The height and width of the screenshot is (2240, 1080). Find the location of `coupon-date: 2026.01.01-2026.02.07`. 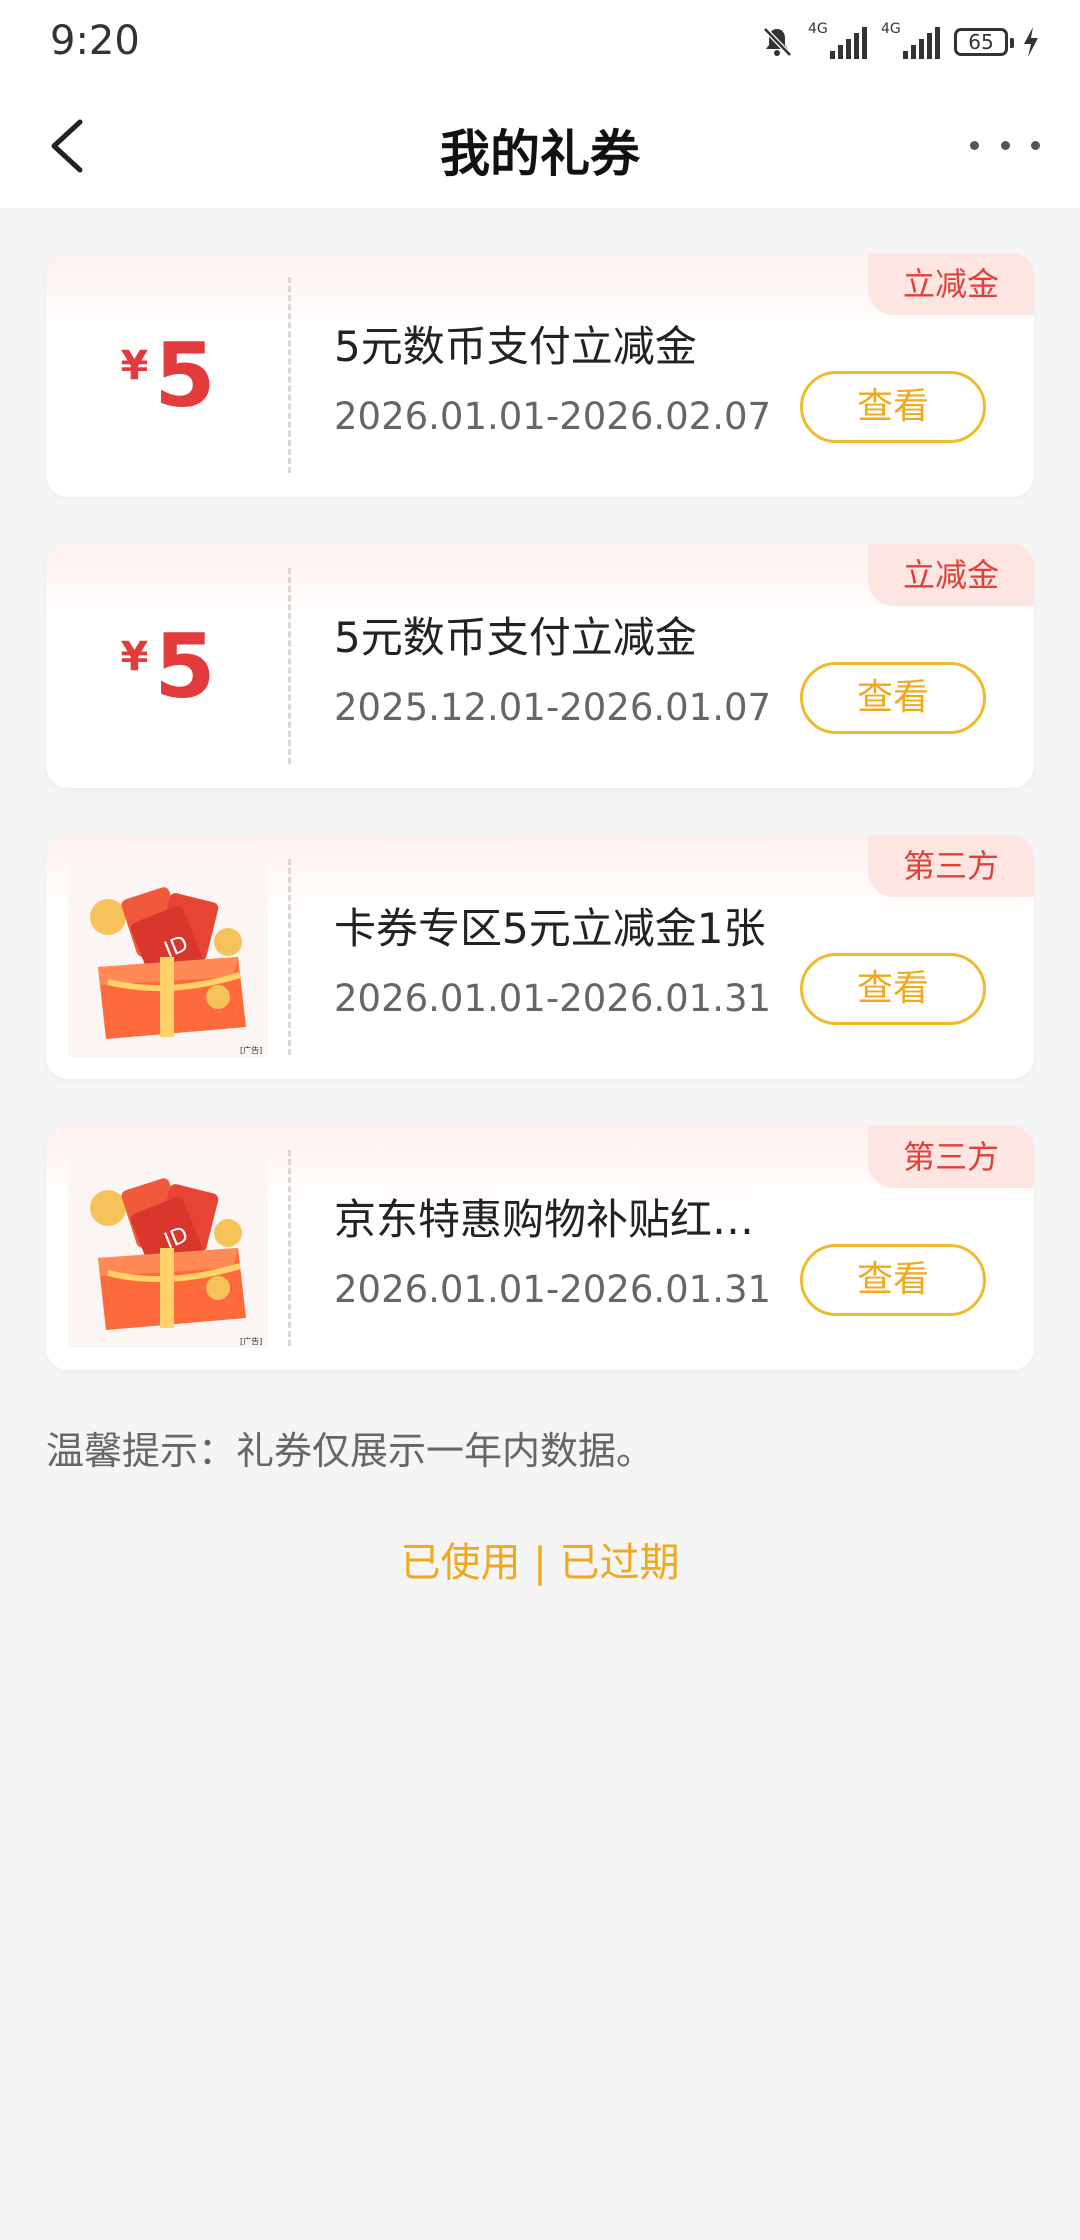

coupon-date: 2026.01.01-2026.02.07 is located at coordinates (553, 416).